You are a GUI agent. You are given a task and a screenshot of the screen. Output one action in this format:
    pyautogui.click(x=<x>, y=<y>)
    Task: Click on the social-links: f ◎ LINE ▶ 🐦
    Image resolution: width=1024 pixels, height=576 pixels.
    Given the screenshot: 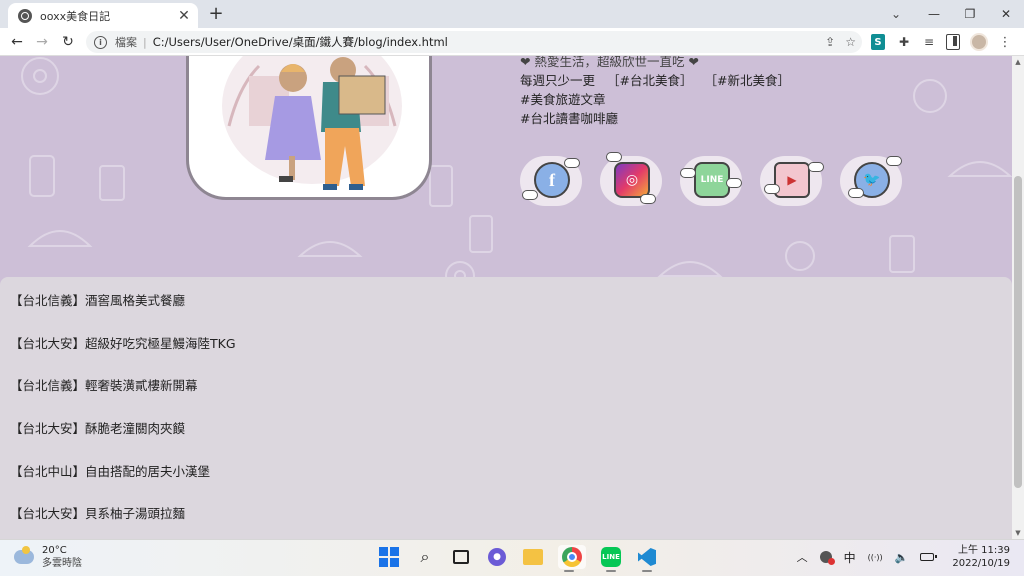 What is the action you would take?
    pyautogui.click(x=711, y=179)
    